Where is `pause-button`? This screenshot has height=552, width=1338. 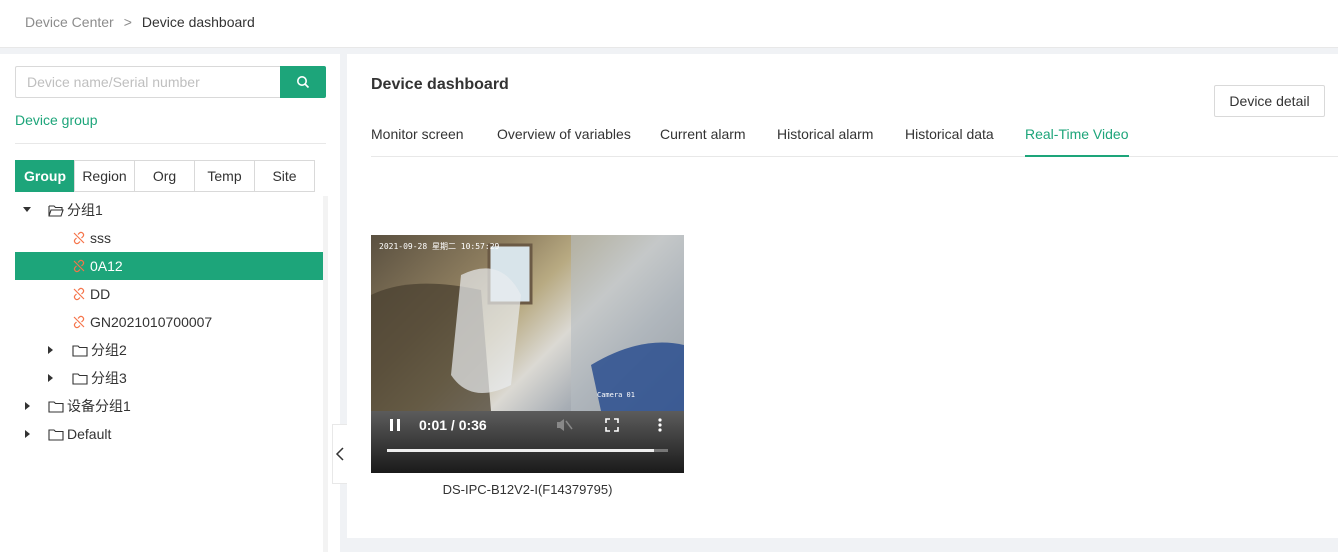 pause-button is located at coordinates (395, 425).